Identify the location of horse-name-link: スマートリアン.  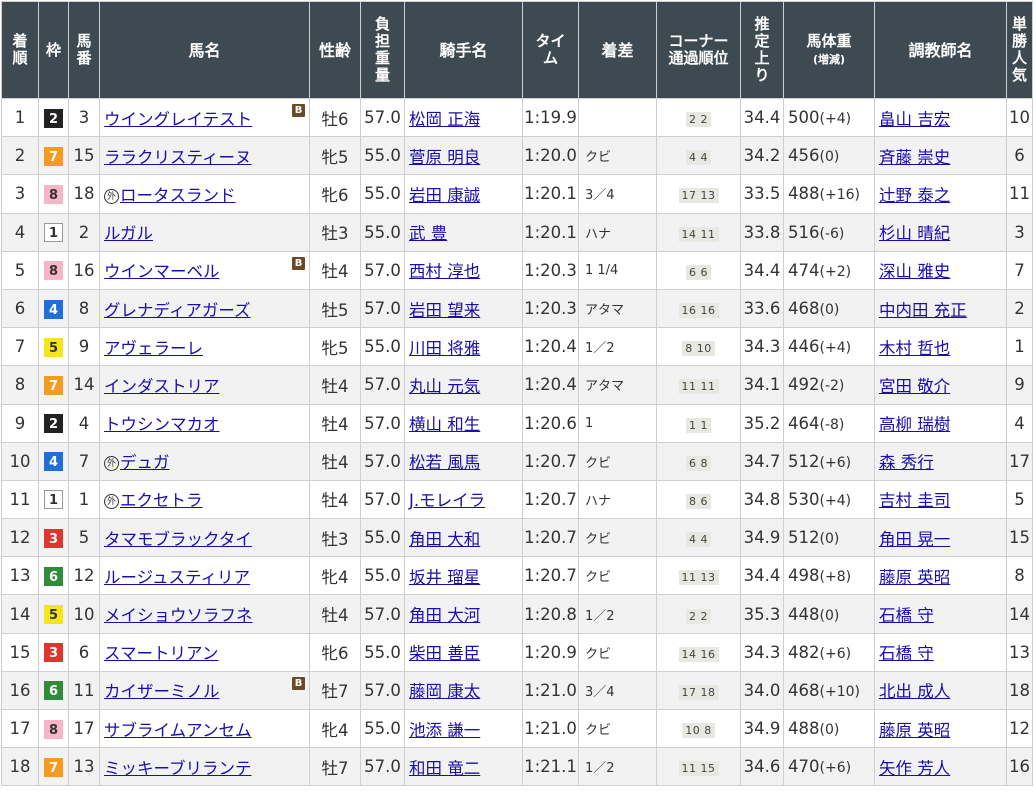
(161, 653).